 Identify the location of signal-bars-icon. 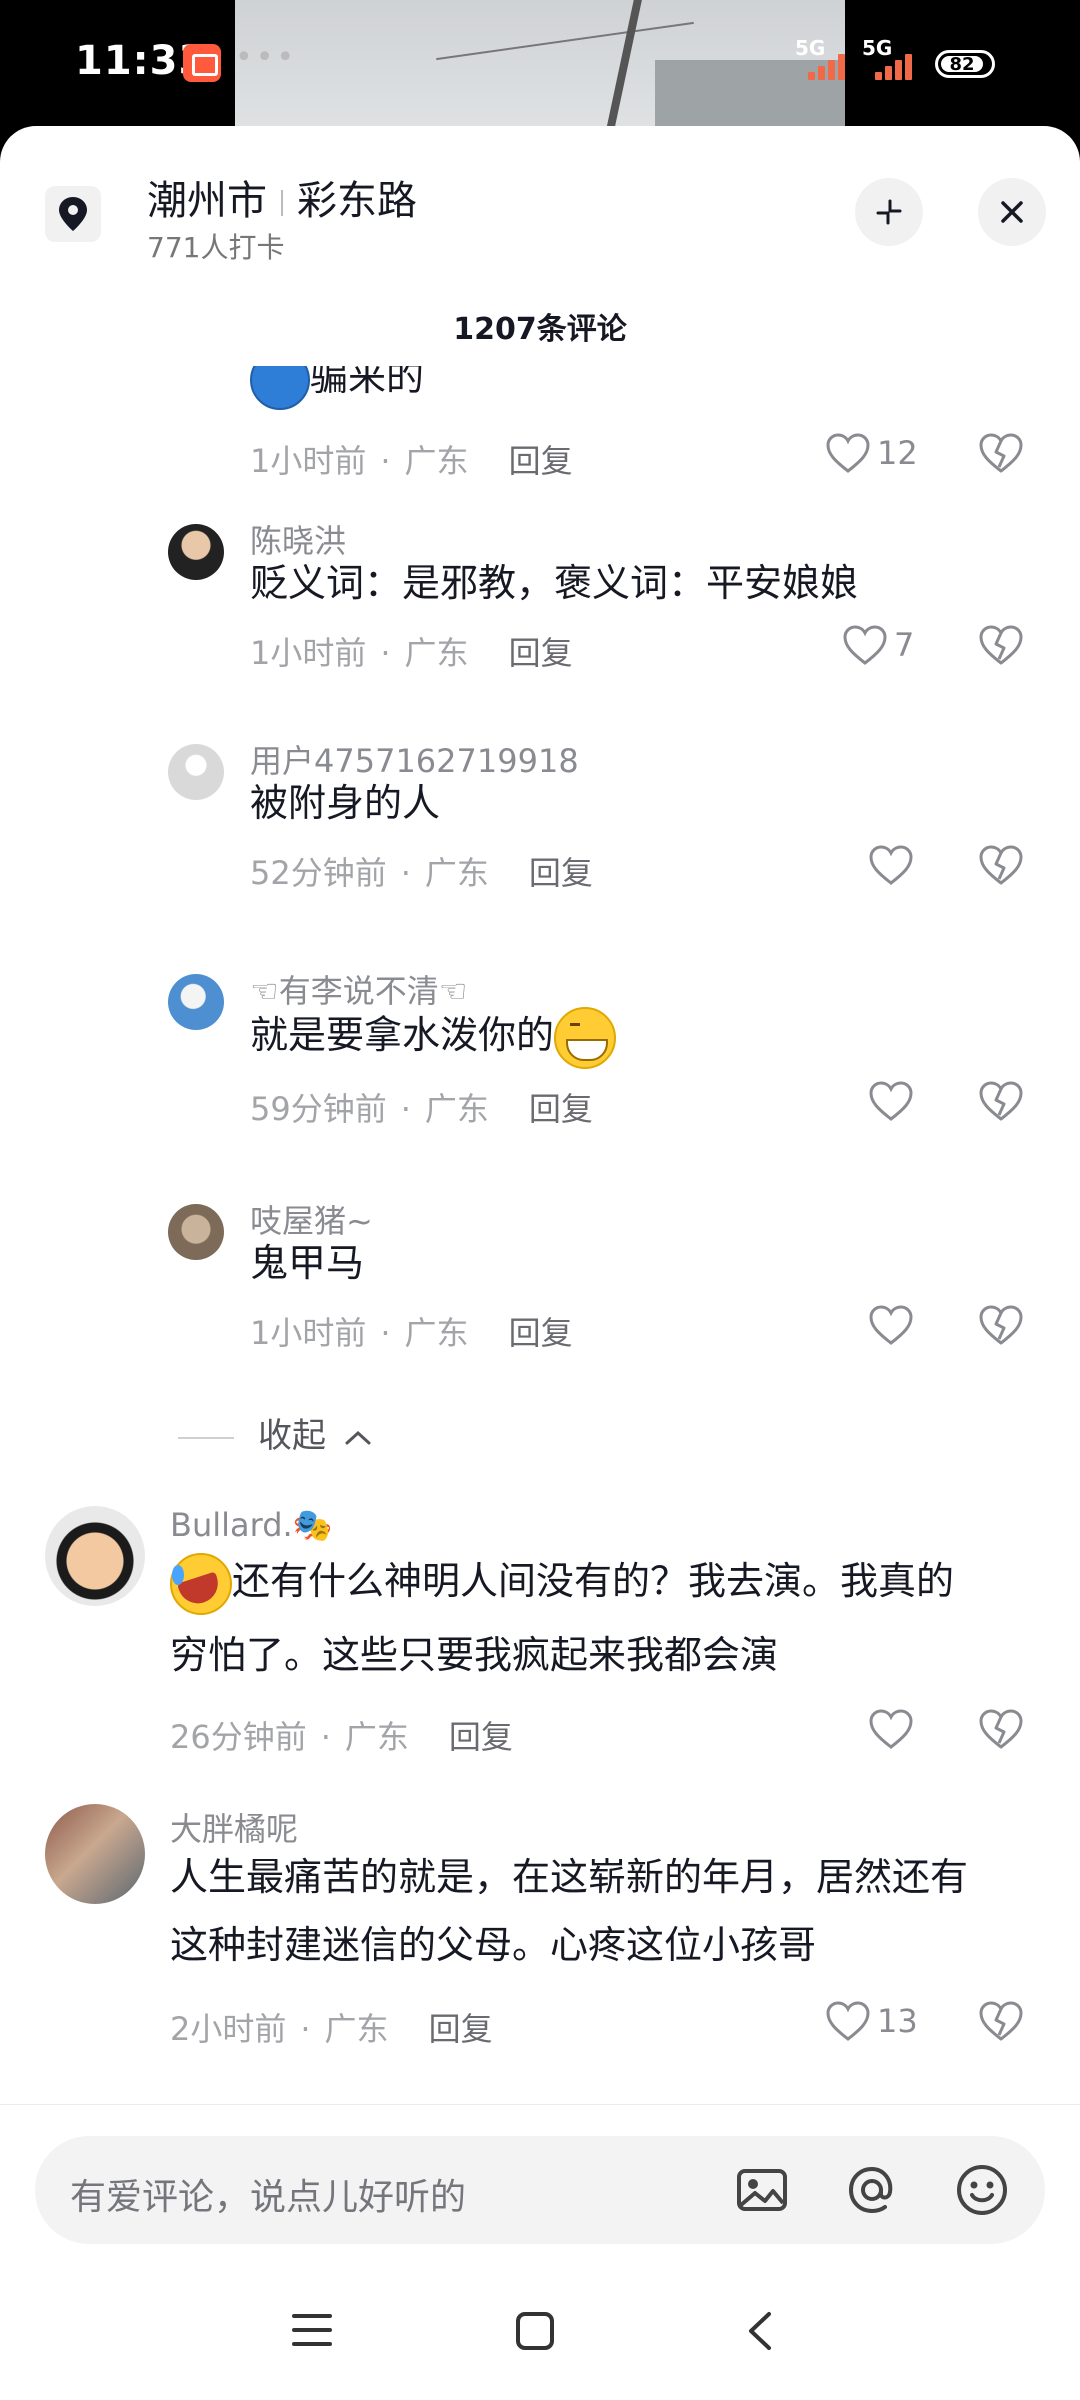
(831, 65).